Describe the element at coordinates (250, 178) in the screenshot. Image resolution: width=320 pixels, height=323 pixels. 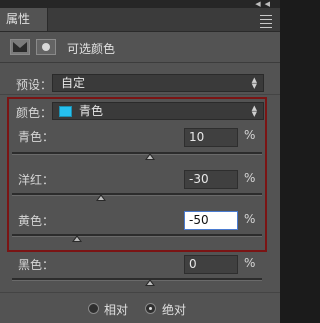
I see `magenta-unit: %` at that location.